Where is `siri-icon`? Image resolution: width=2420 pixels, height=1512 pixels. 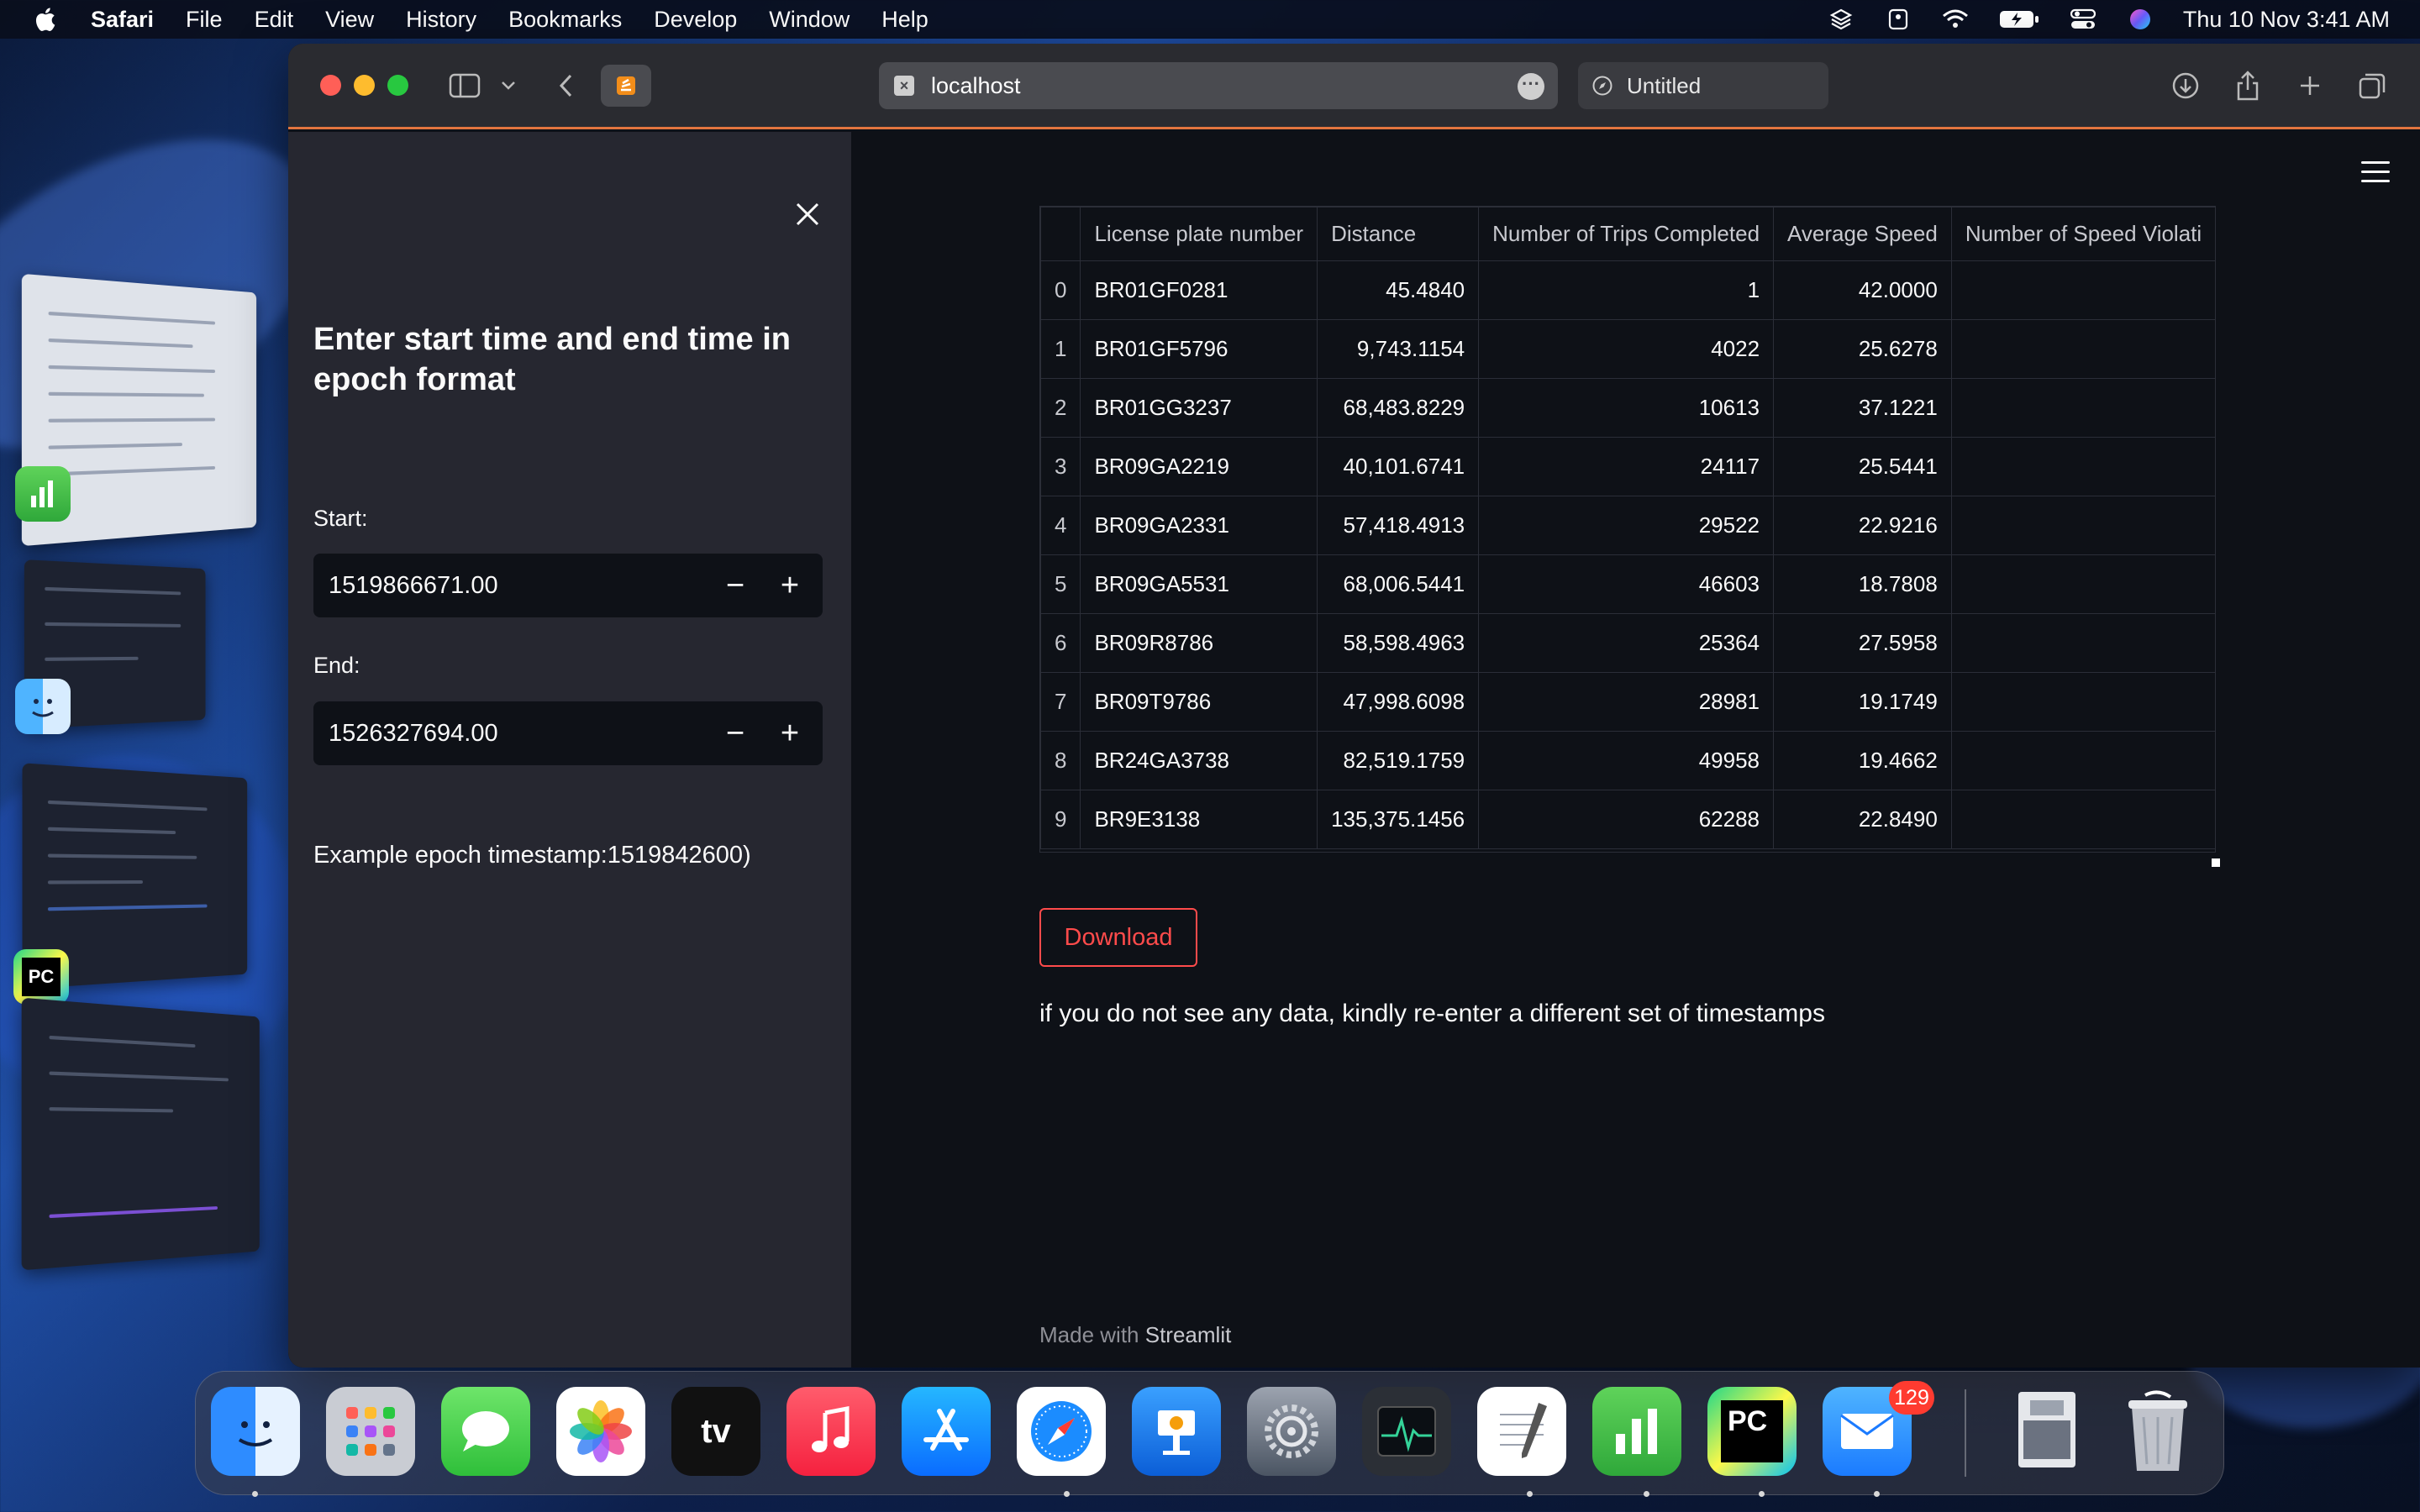
siri-icon is located at coordinates (2140, 19).